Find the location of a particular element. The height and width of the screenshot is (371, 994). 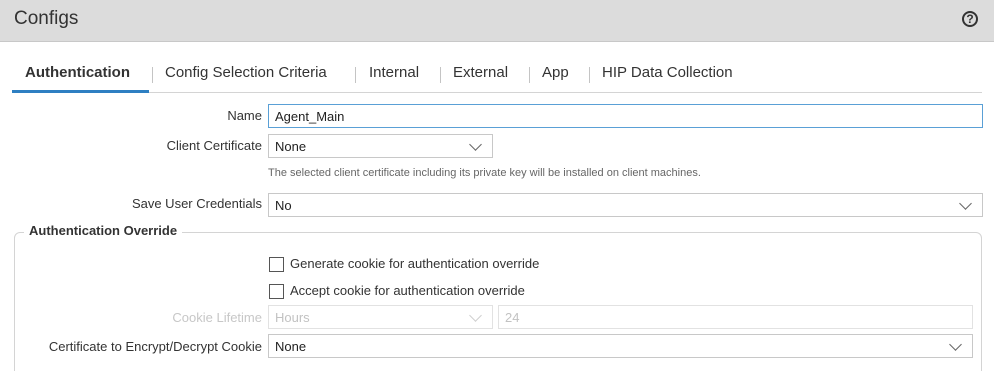

certificate-encrypt-decrypt-cookie-label: Certificate to Encrypt/Decrypt Cookie is located at coordinates (155, 346).